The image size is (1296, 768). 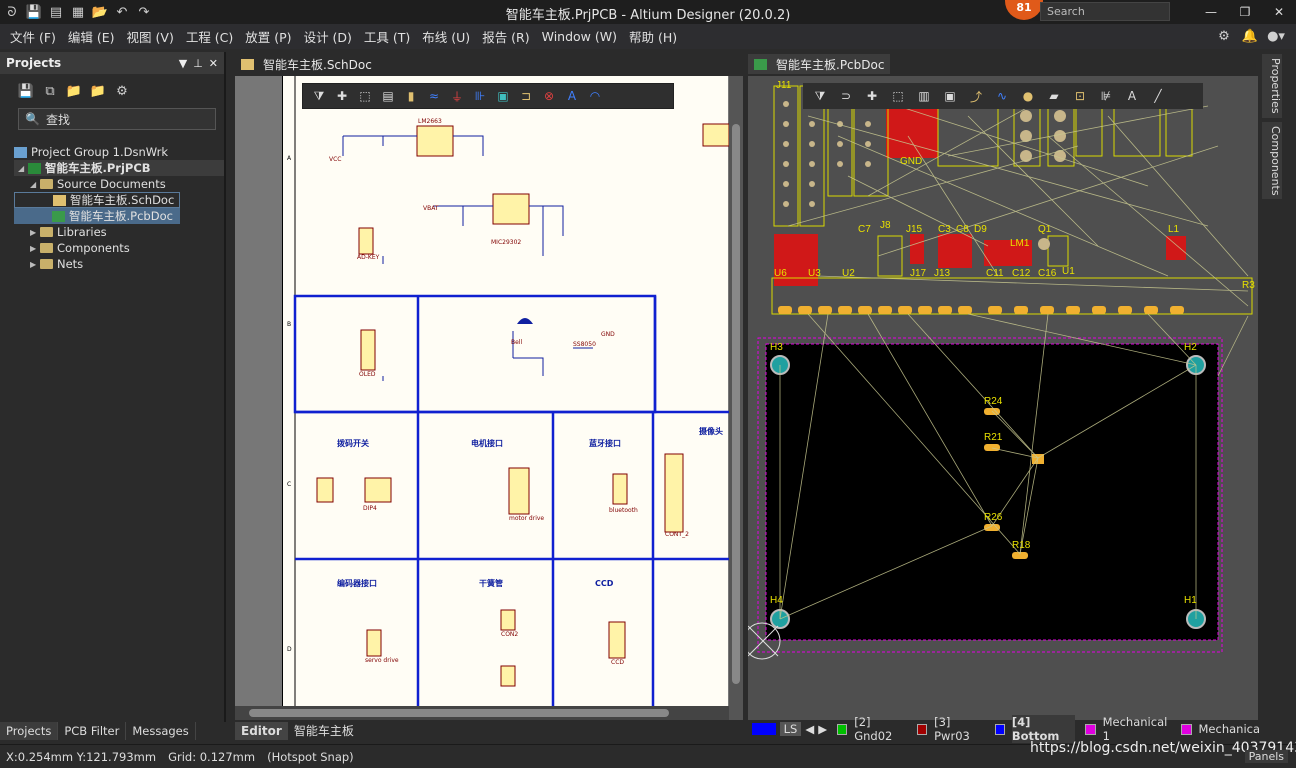 I want to click on menu-place: 放置 (P), so click(x=268, y=36).